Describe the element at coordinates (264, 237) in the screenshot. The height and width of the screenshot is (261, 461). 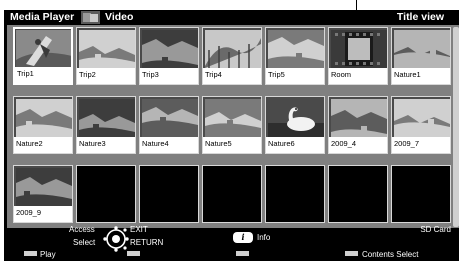
I see `info-label: Info` at that location.